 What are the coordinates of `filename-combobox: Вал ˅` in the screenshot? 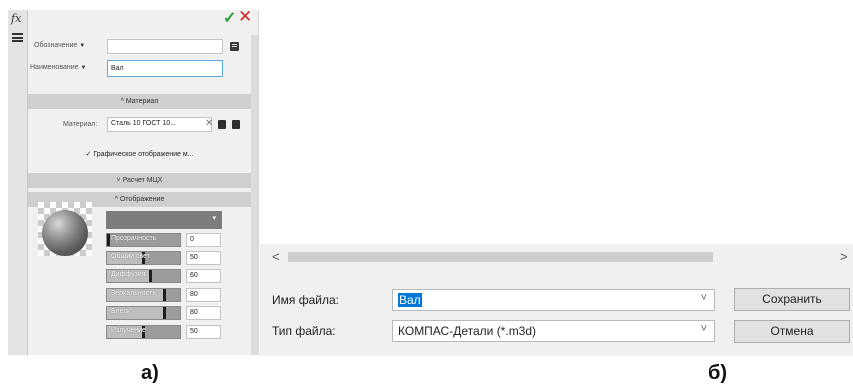 It's located at (553, 300).